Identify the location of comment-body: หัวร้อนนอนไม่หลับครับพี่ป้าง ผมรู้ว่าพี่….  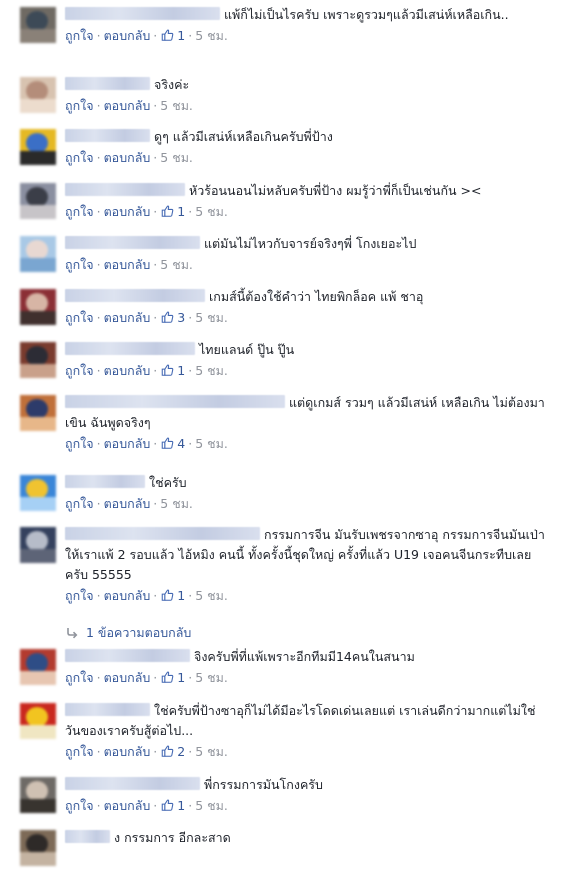
(305, 201).